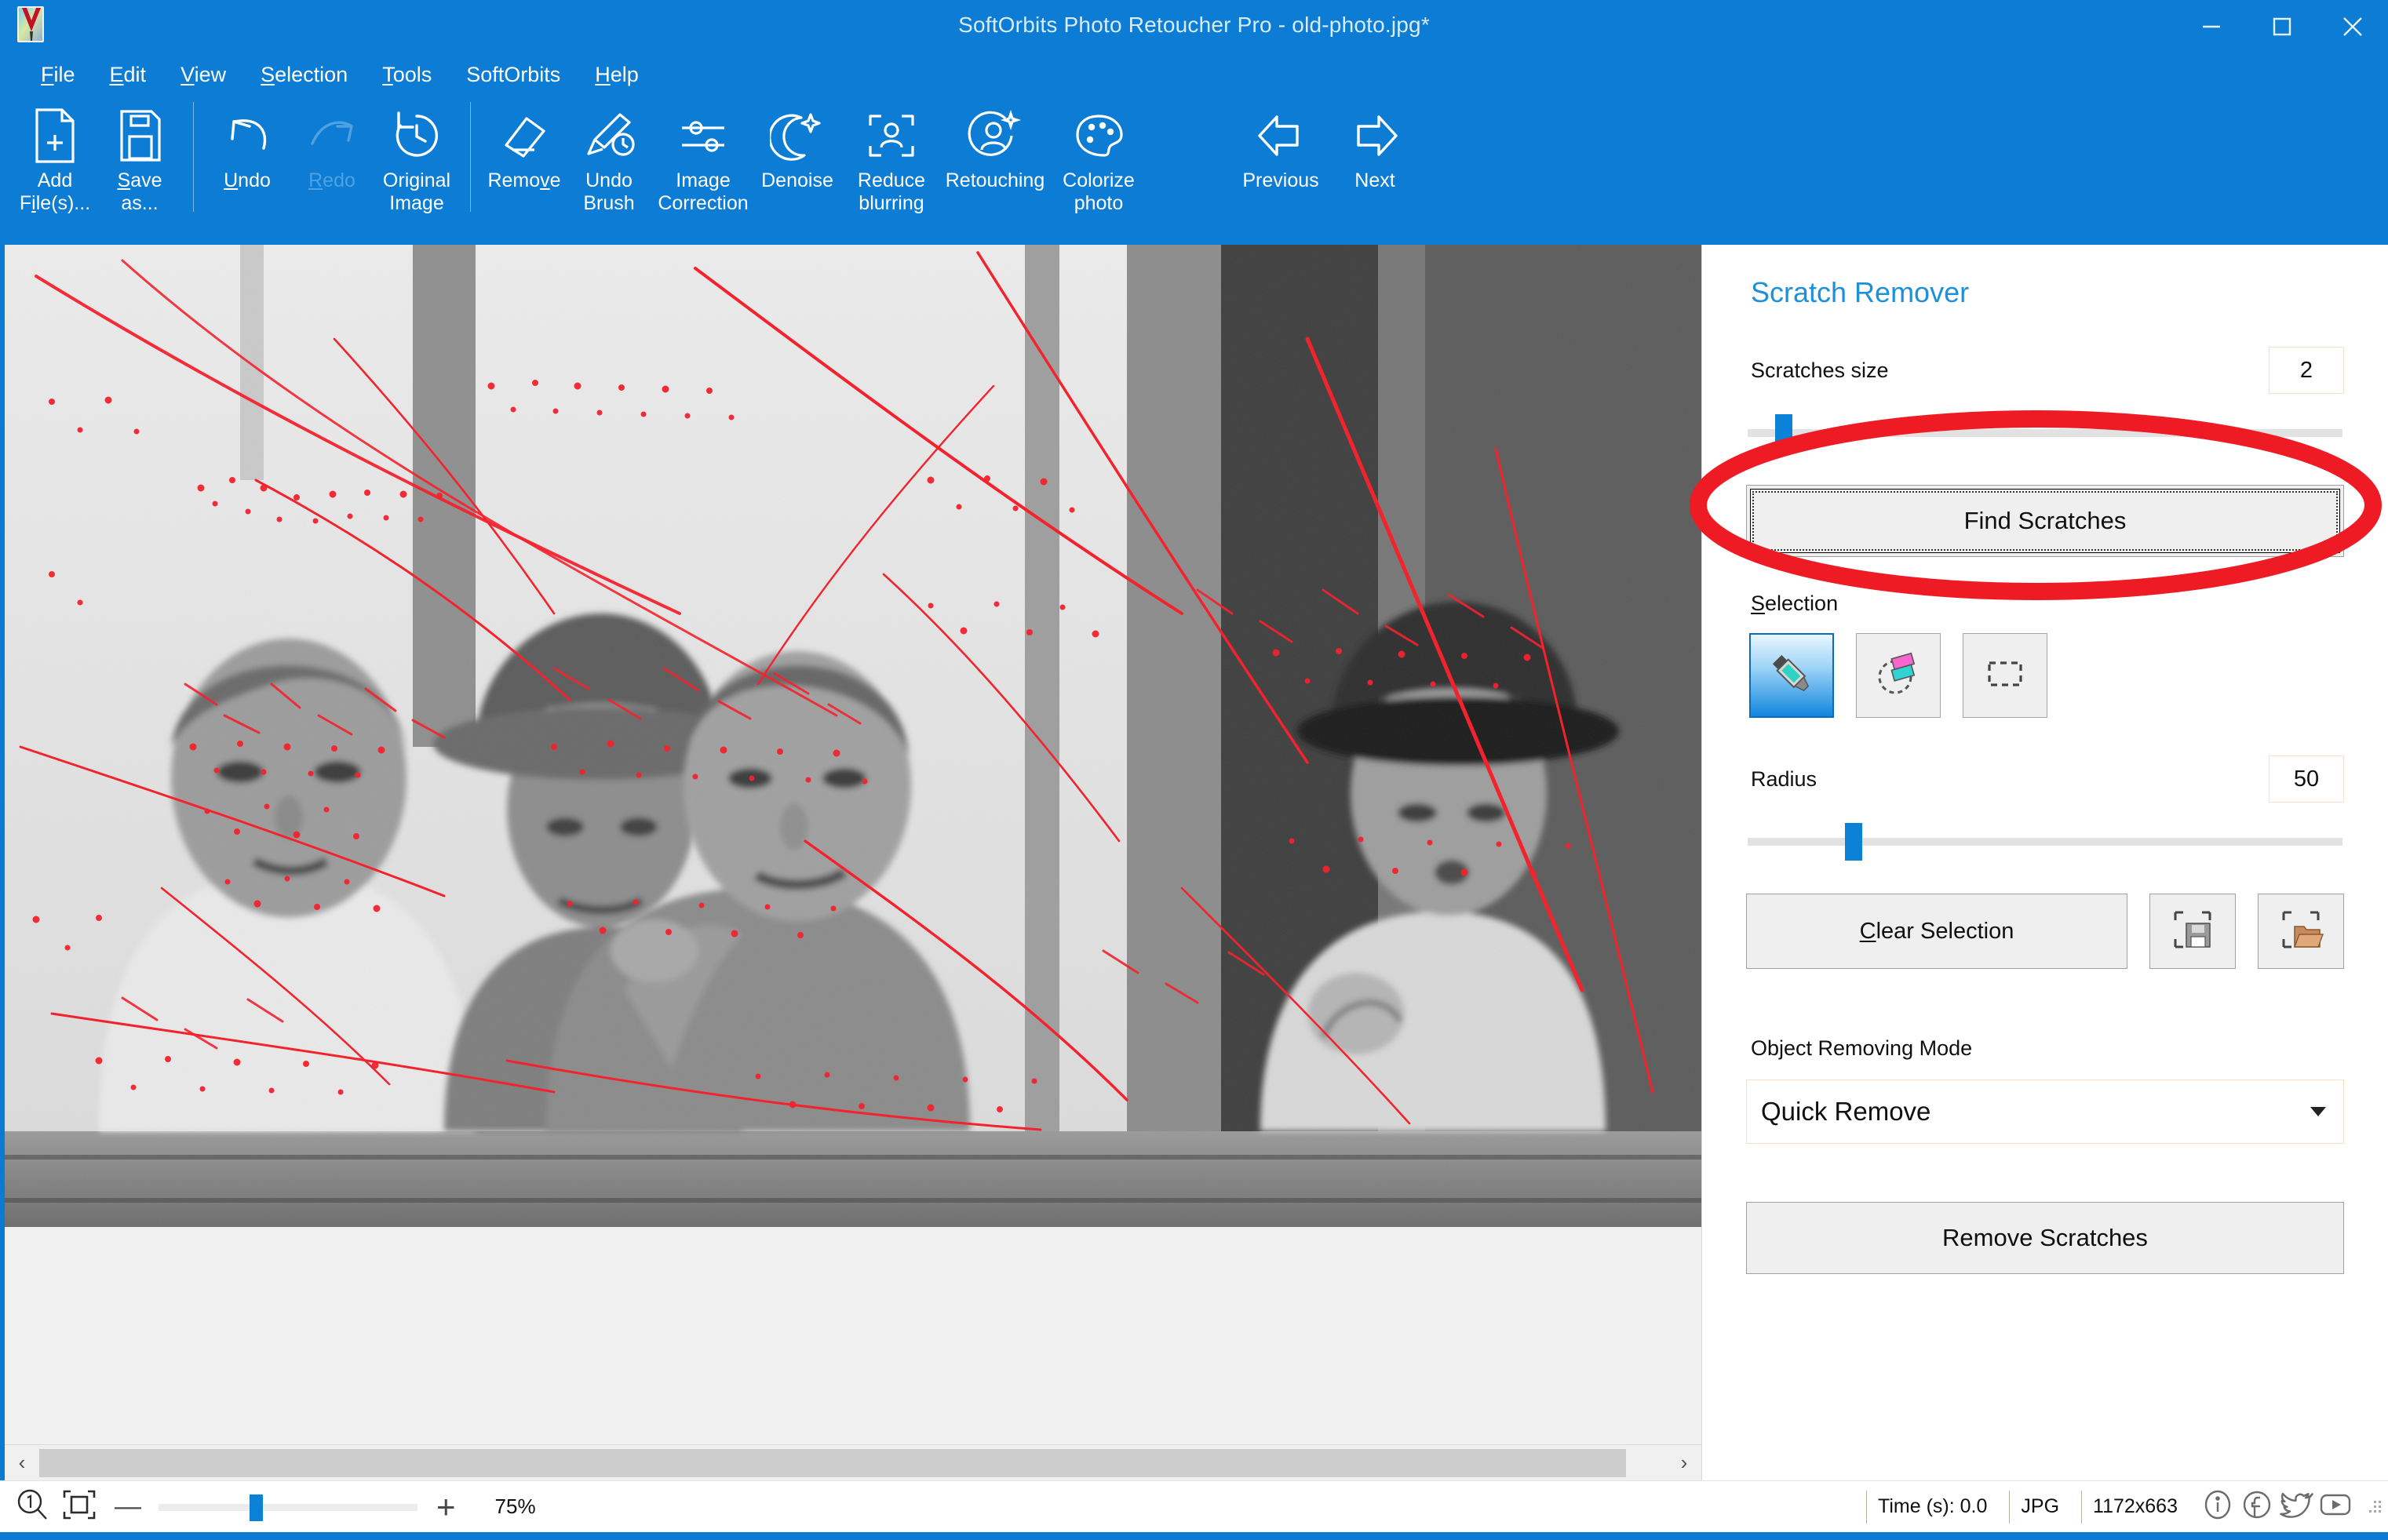  I want to click on reduce-blurring-icon, so click(892, 135).